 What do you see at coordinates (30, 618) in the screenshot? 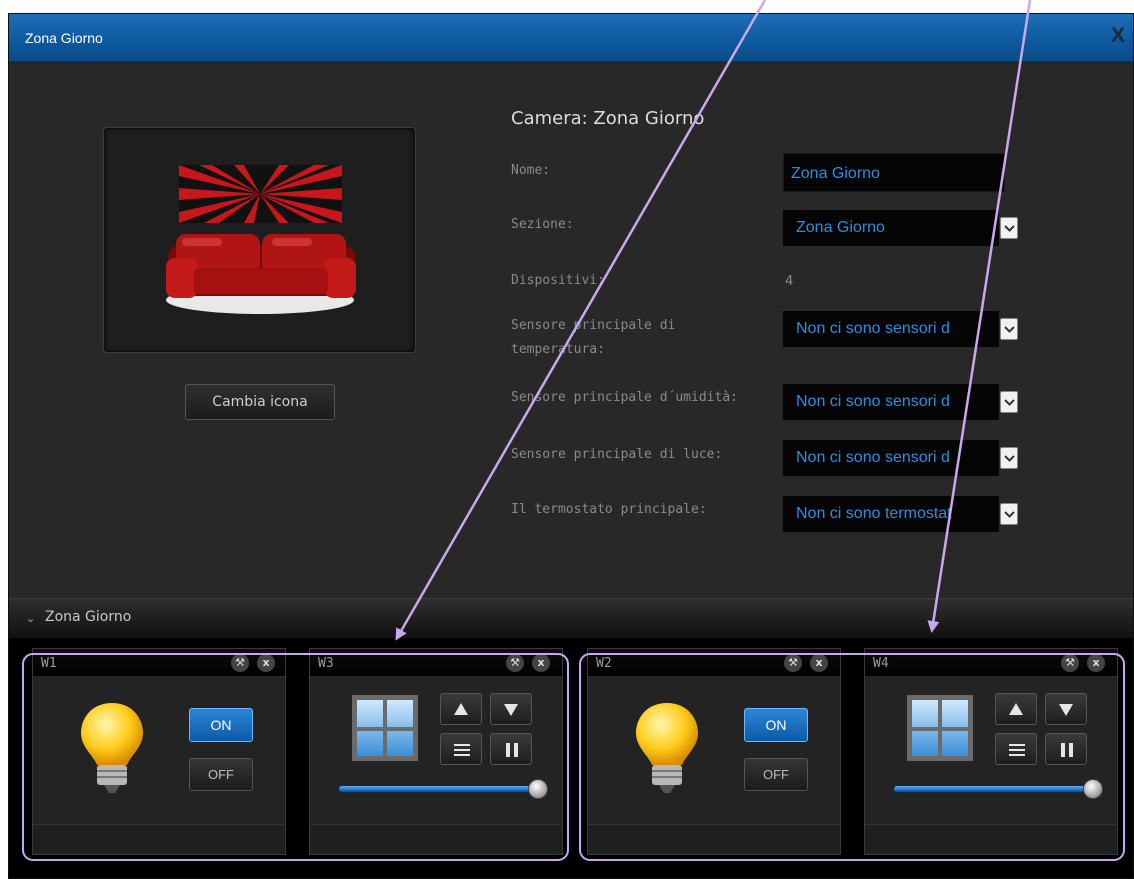
I see `chevron-down-icon: ⌄` at bounding box center [30, 618].